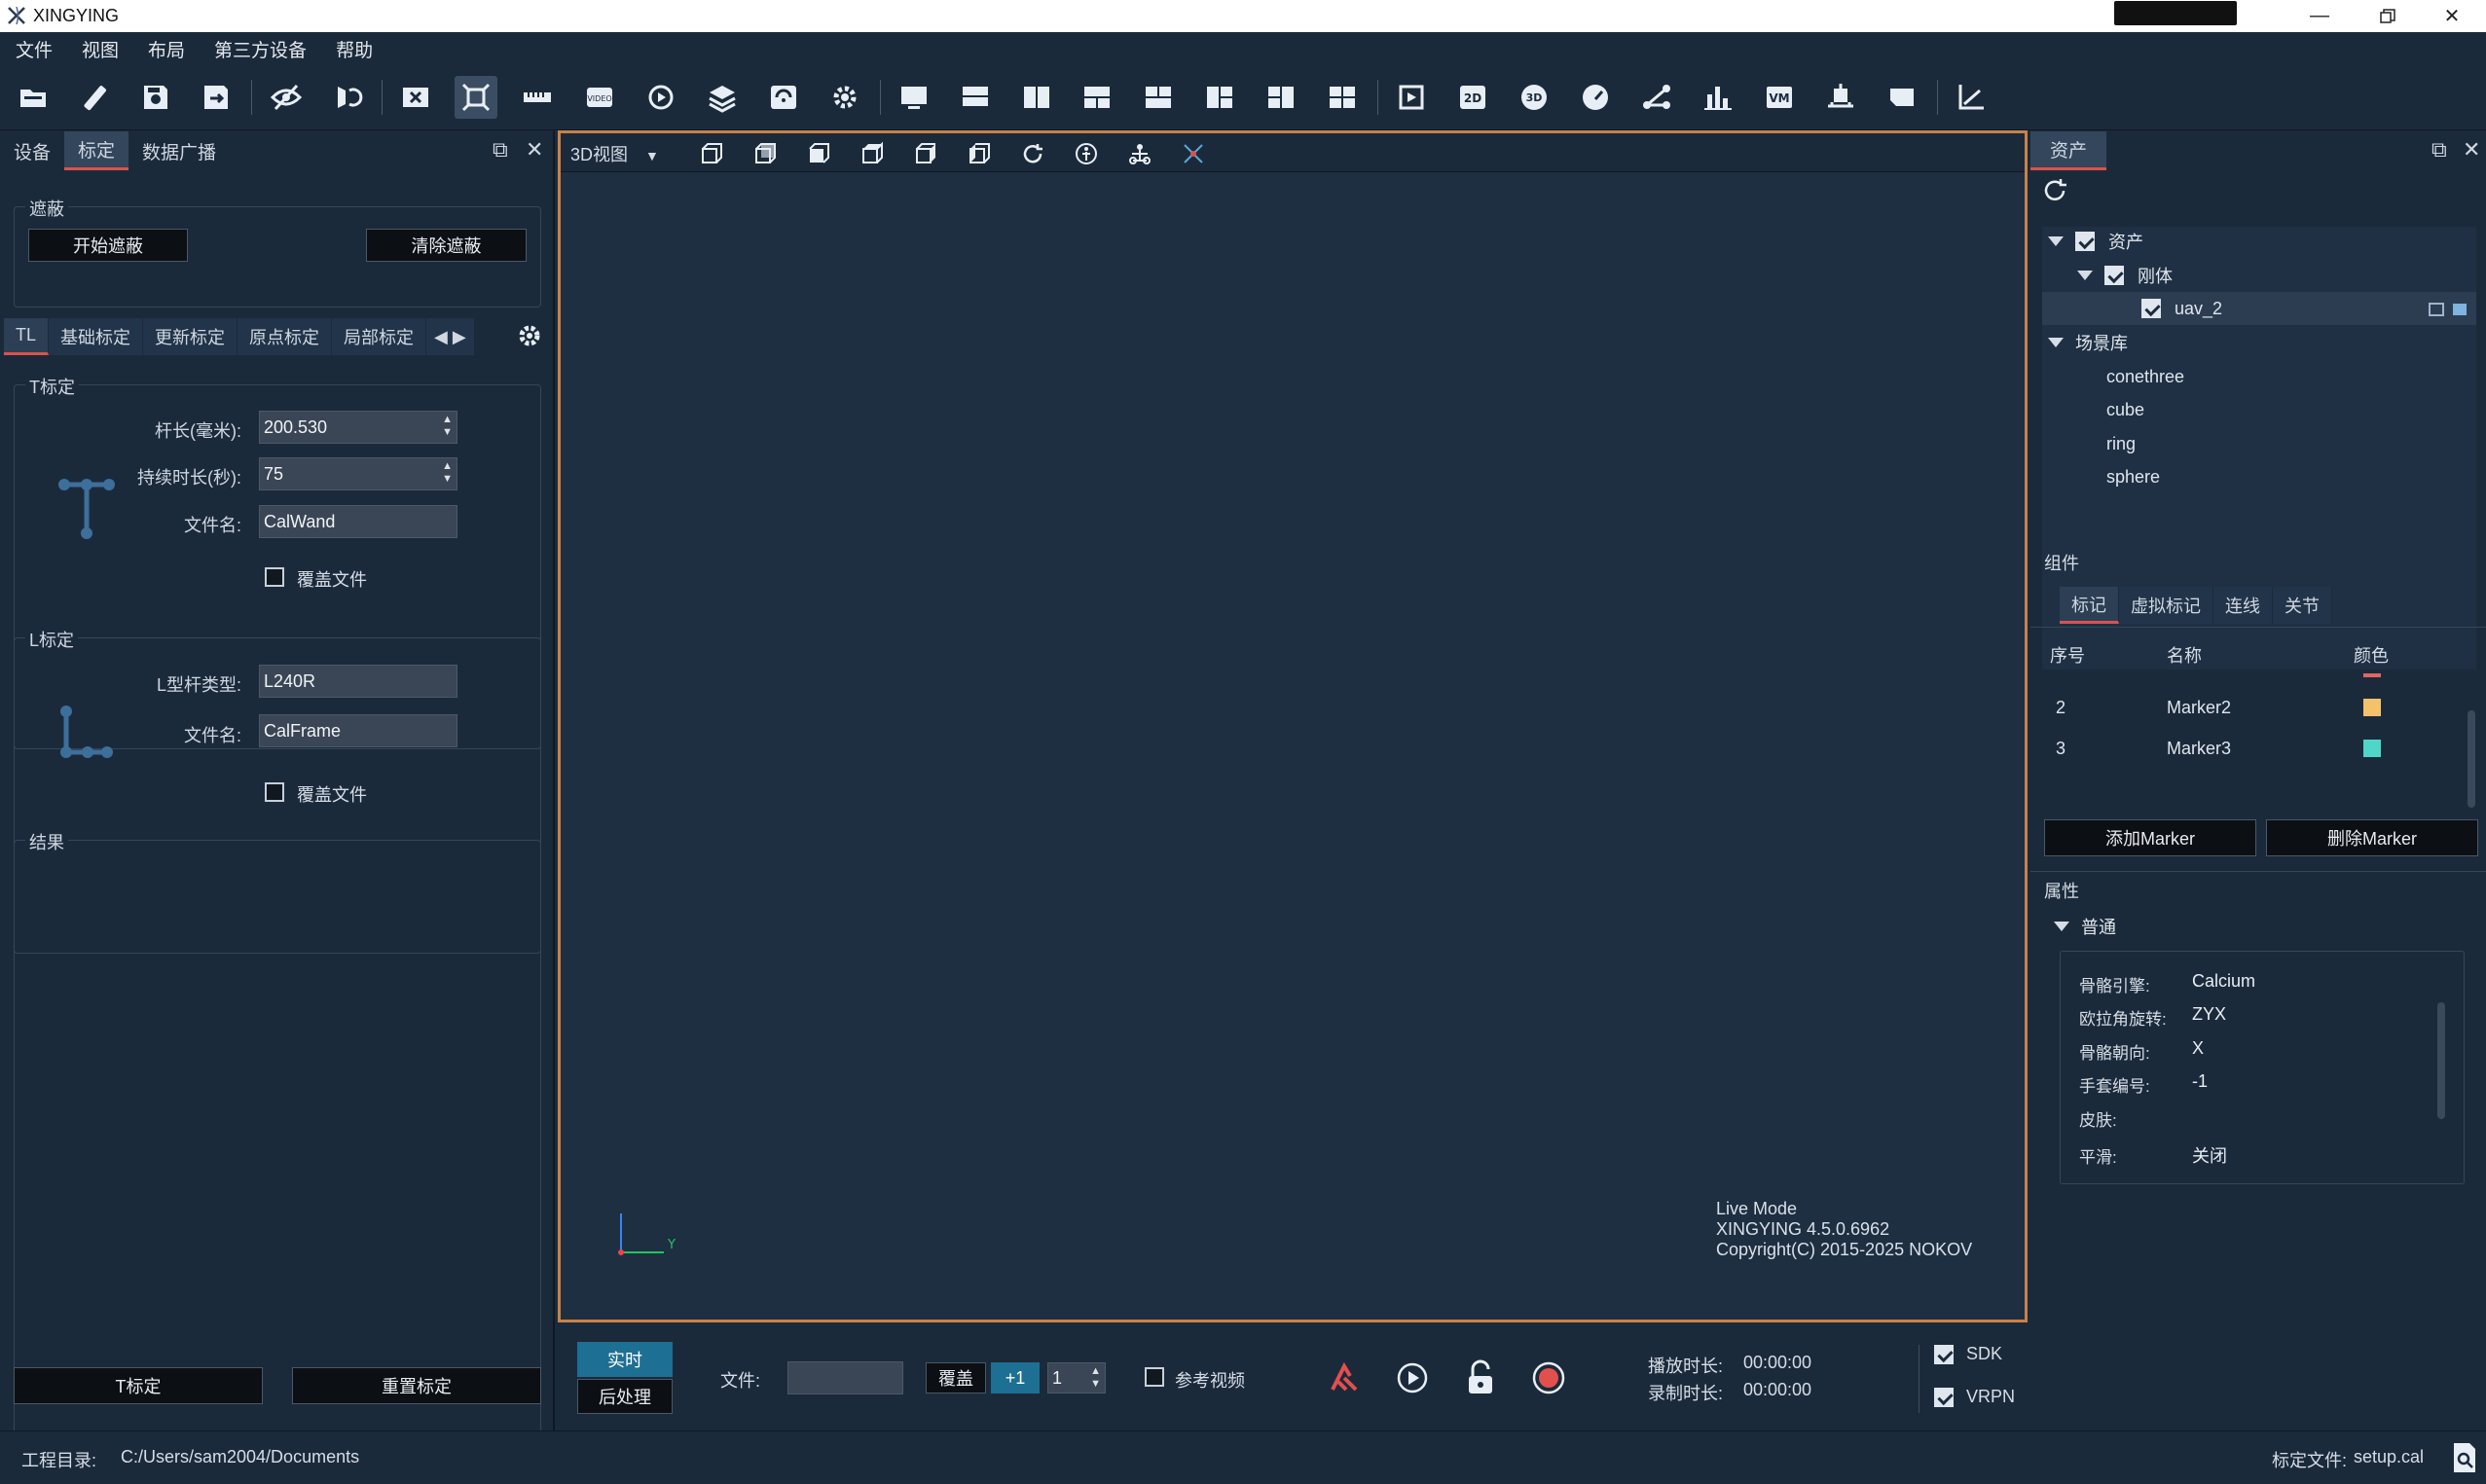  What do you see at coordinates (2224, 981) in the screenshot?
I see `prop-value: Calcium` at bounding box center [2224, 981].